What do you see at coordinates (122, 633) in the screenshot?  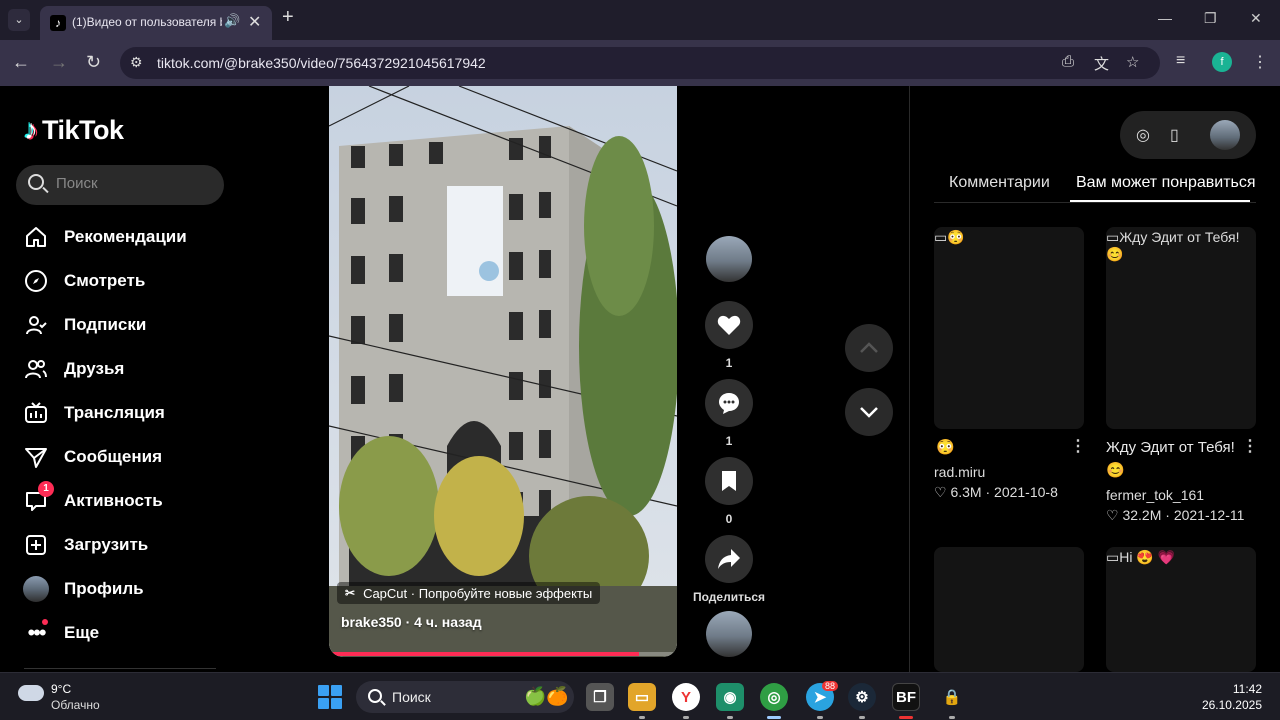 I see `sidebar-item-more: ••• Еще` at bounding box center [122, 633].